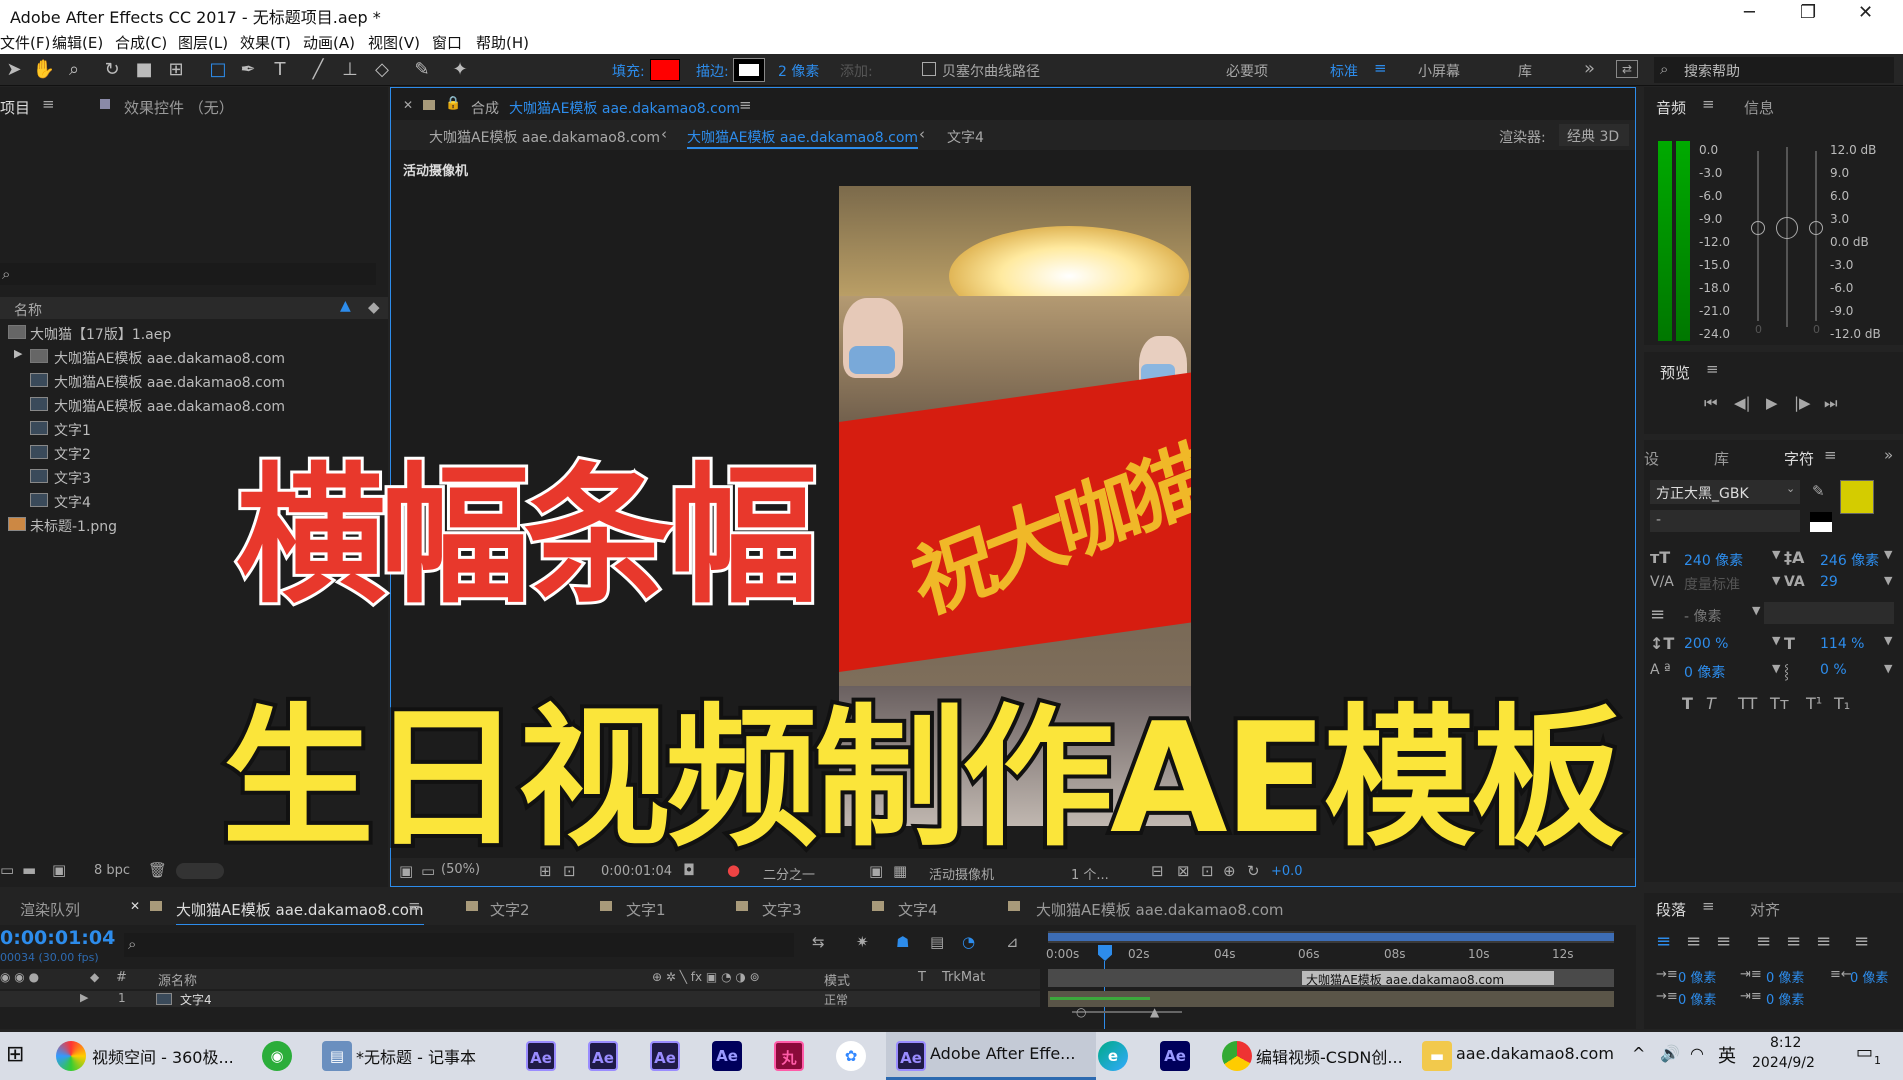  What do you see at coordinates (177, 979) in the screenshot?
I see `source-name-header: 源名称` at bounding box center [177, 979].